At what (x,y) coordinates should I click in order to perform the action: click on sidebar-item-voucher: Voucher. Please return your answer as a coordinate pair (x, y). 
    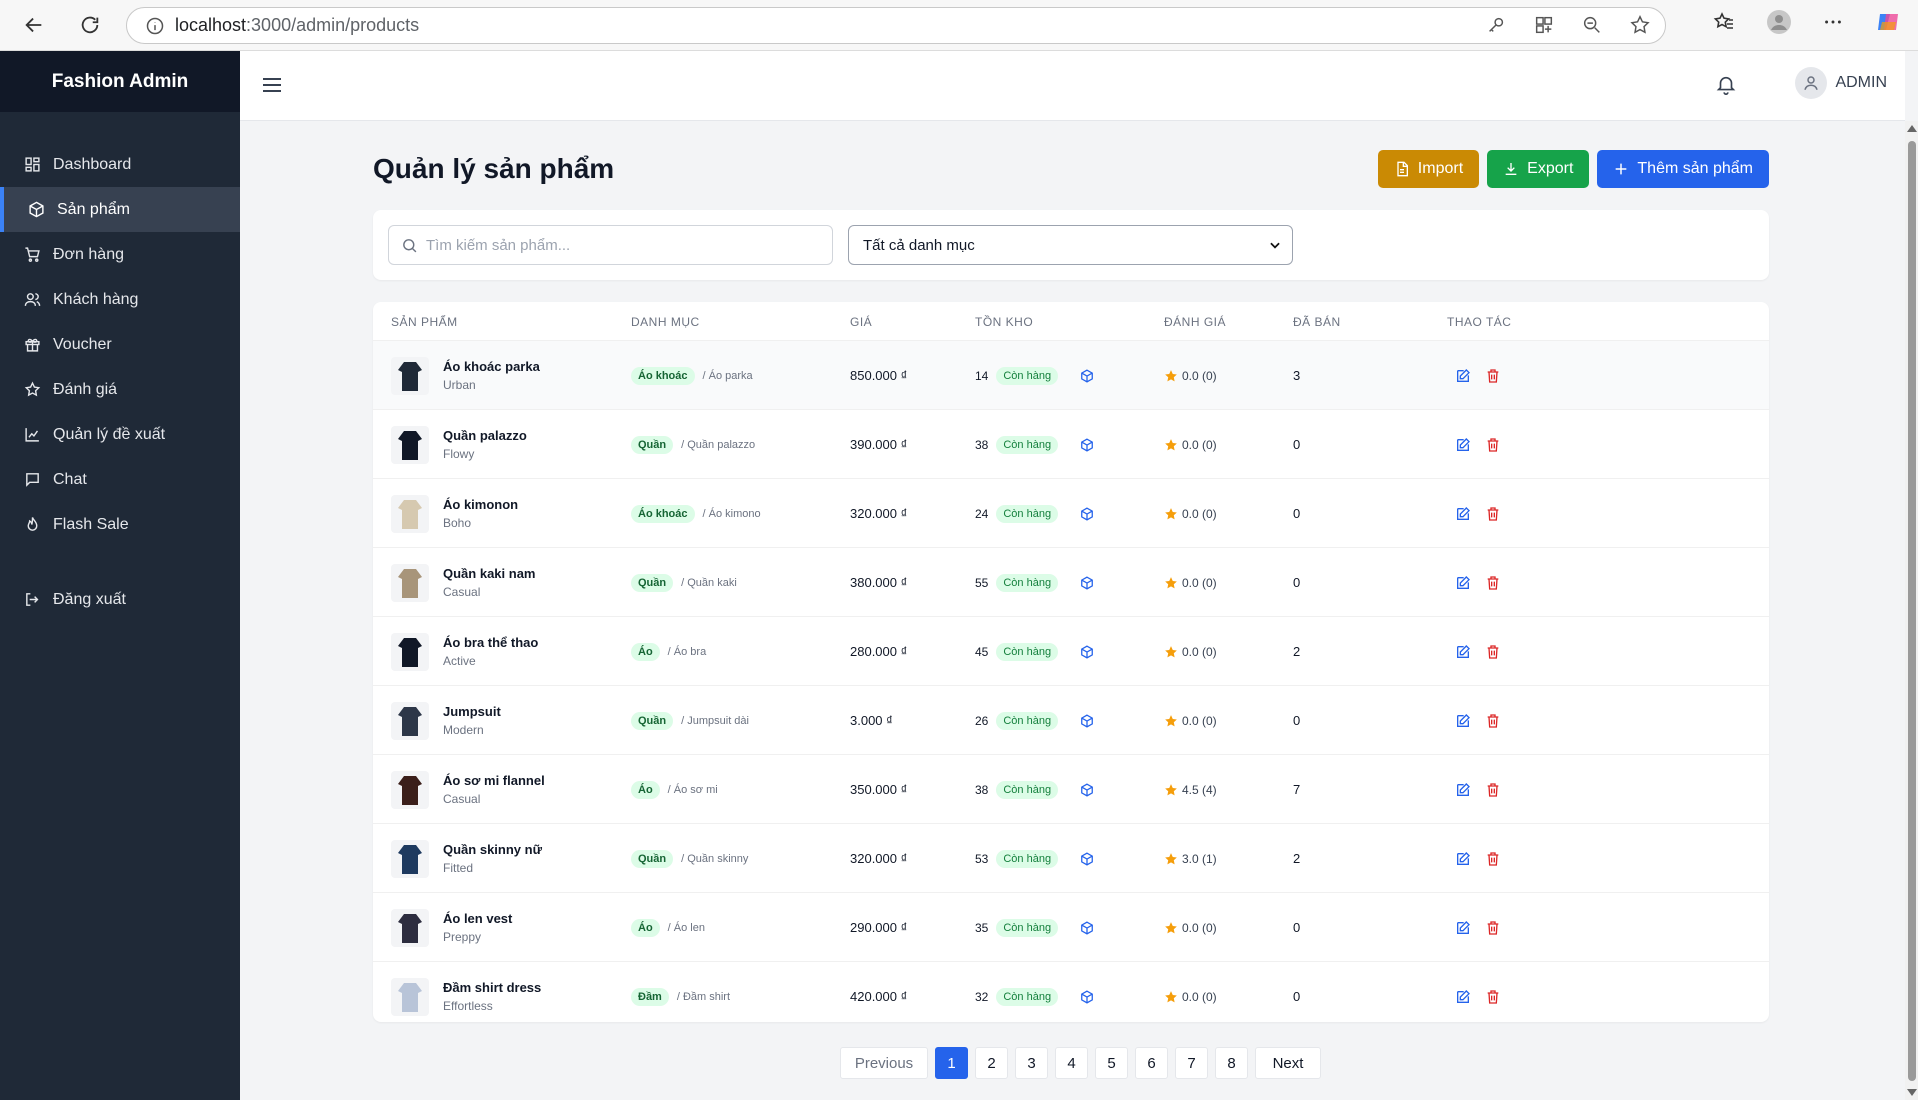
    Looking at the image, I should click on (120, 344).